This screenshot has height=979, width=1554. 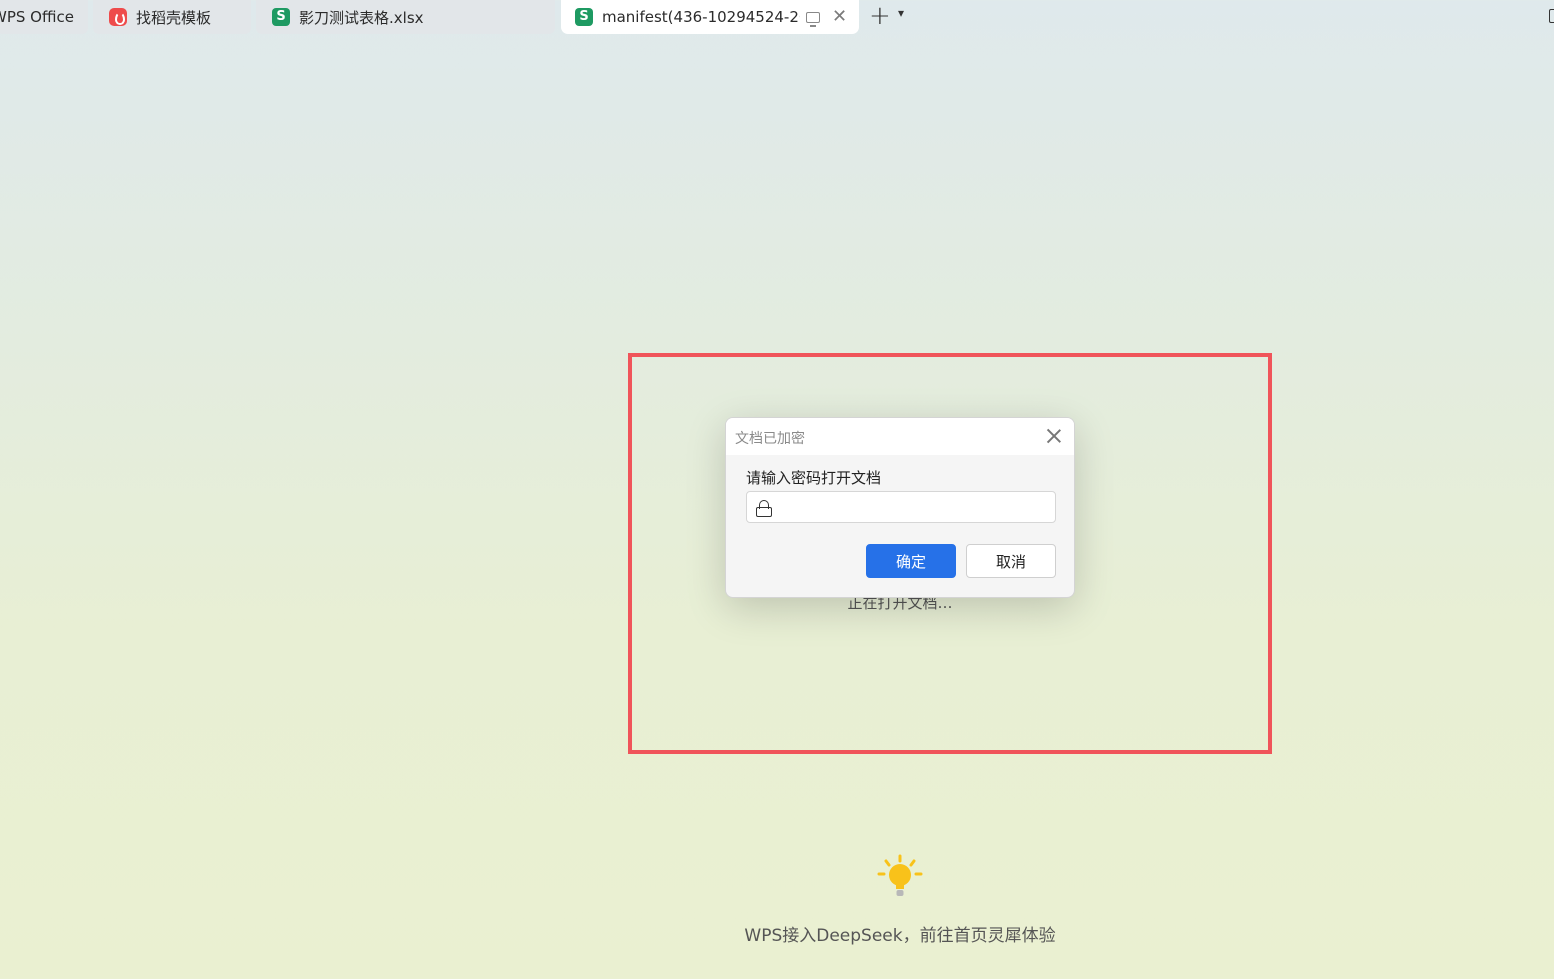 What do you see at coordinates (361, 17) in the screenshot?
I see `tab-label: 影刀测试表格.xlsx` at bounding box center [361, 17].